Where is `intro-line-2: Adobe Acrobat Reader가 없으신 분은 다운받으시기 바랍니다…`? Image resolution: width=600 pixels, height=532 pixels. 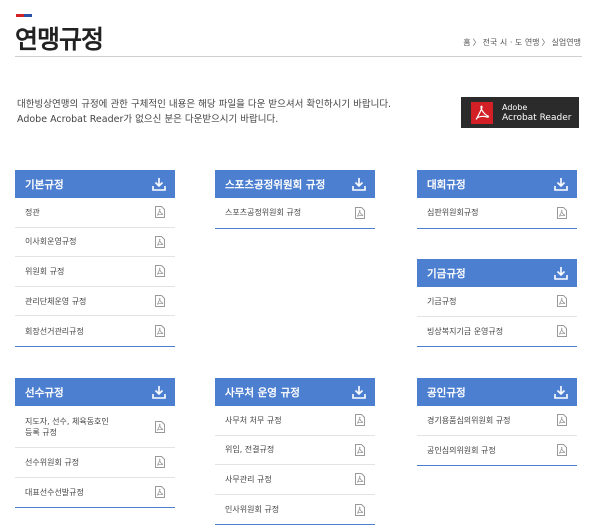
intro-line-2: Adobe Acrobat Reader가 없으신 분은 다운받으시기 바랍니다… is located at coordinates (148, 119).